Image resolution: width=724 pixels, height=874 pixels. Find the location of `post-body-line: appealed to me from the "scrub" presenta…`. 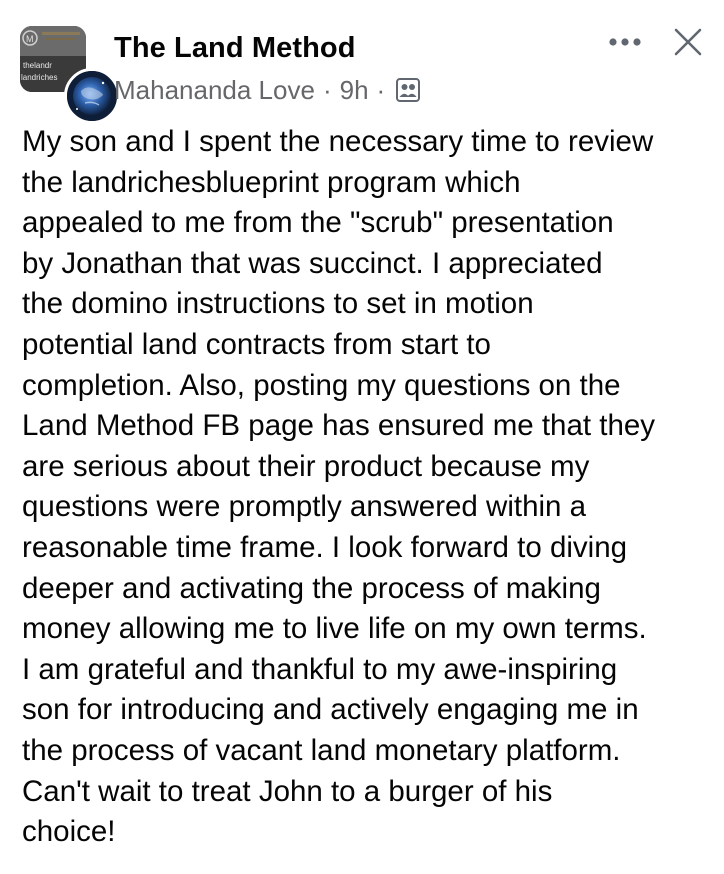

post-body-line: appealed to me from the "scrub" presenta… is located at coordinates (318, 223).